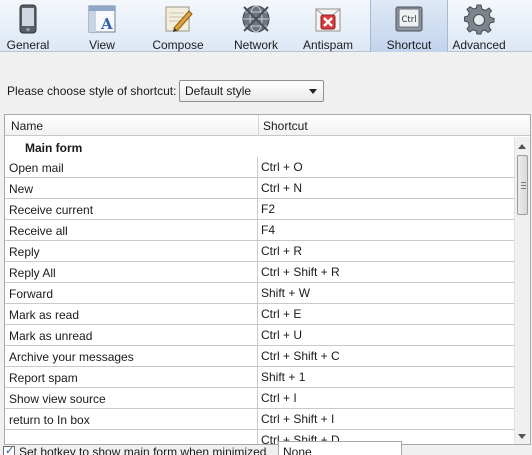  What do you see at coordinates (279, 398) in the screenshot?
I see `shortcut-key-cell: Ctrl + I` at bounding box center [279, 398].